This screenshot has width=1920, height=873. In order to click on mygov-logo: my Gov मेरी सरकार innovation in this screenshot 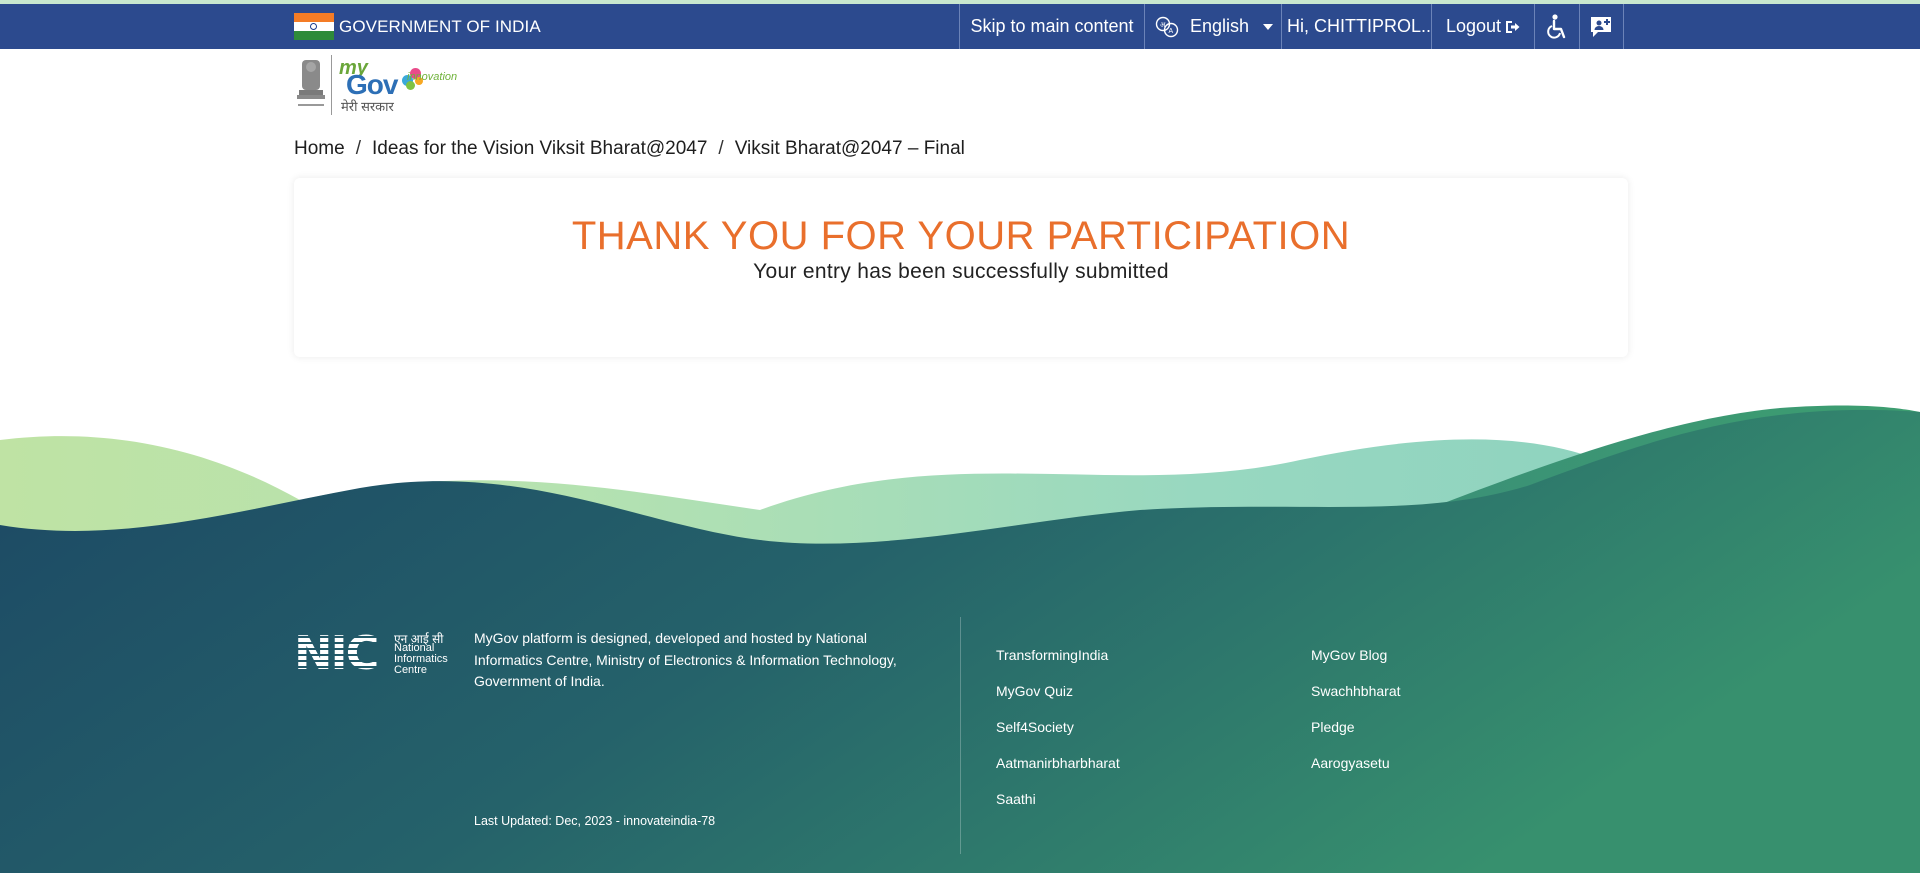, I will do `click(384, 85)`.